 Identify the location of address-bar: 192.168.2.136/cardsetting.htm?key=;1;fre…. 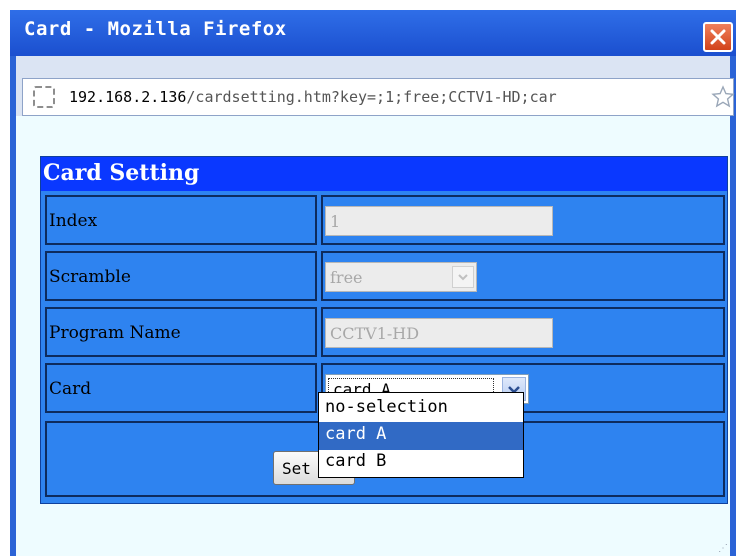
(378, 97).